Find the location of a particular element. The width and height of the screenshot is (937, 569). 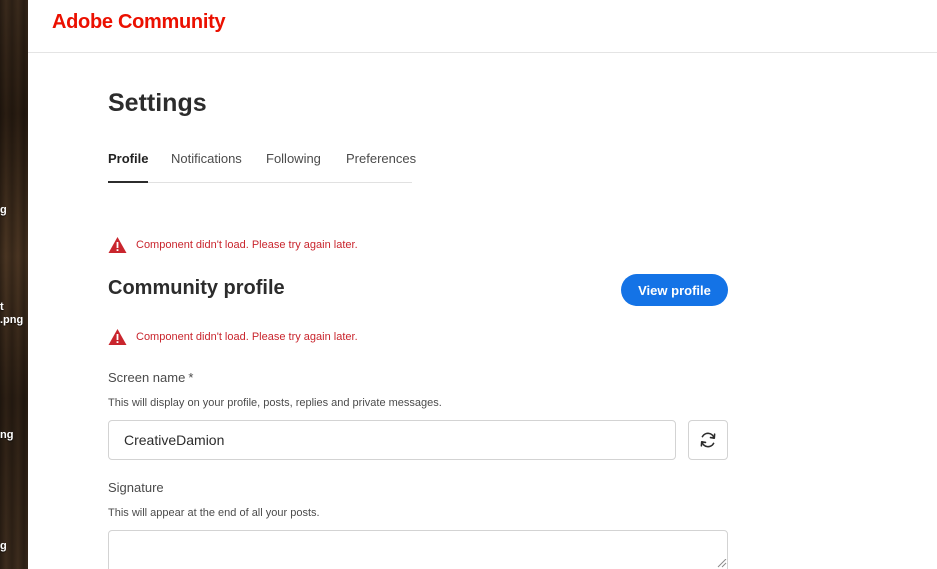

brand-logo: Adobe Community is located at coordinates (139, 22).